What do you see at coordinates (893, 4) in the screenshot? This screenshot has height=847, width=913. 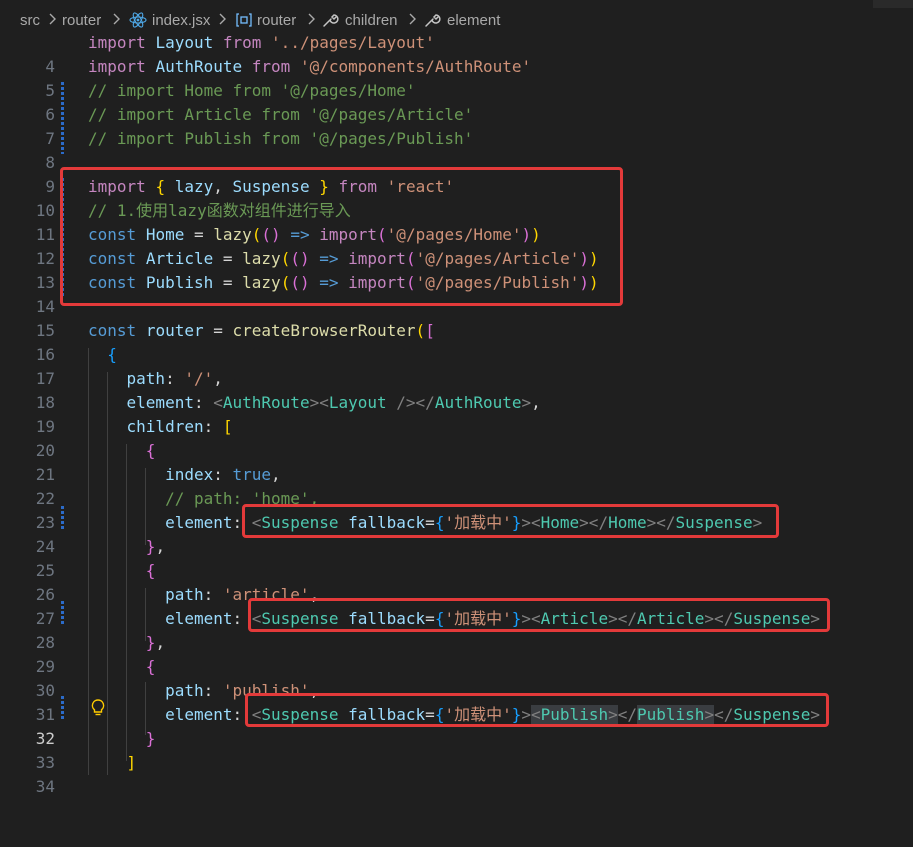 I see `tab-strip-edge` at bounding box center [893, 4].